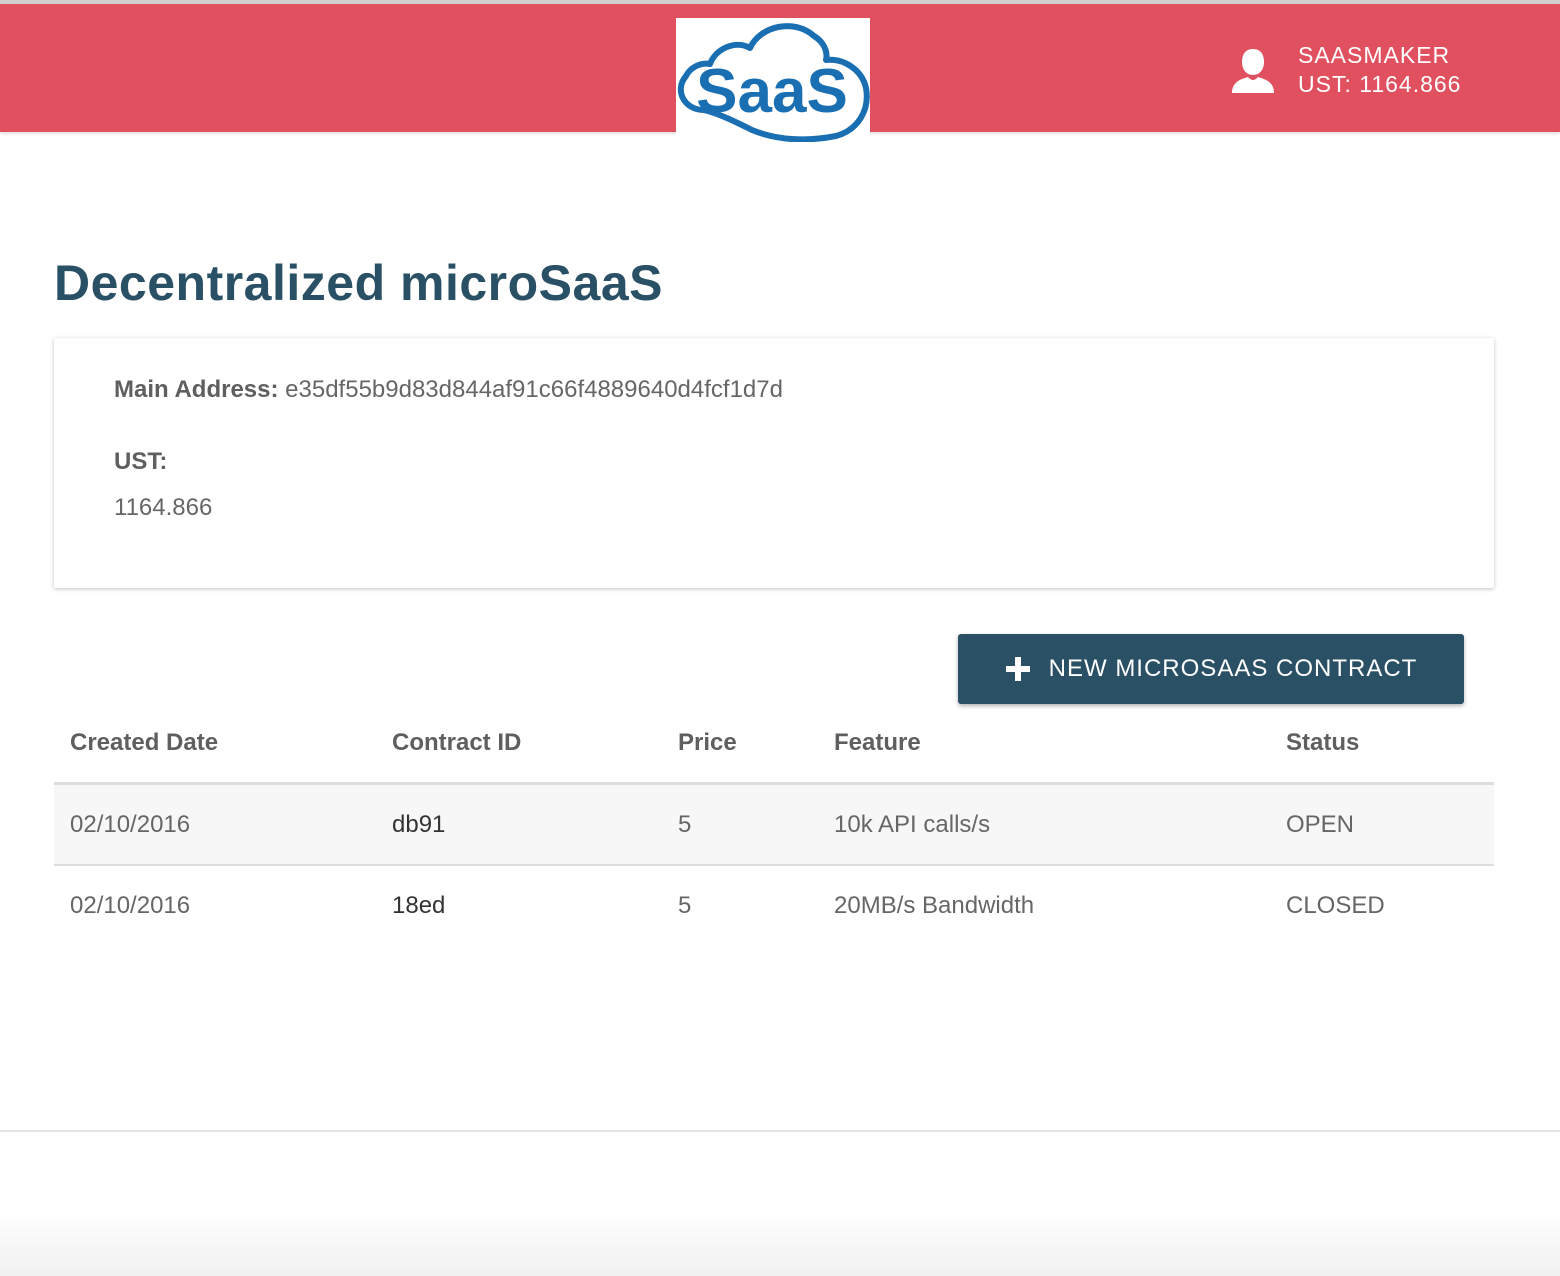 Image resolution: width=1560 pixels, height=1276 pixels. I want to click on header-status: Status, so click(1382, 744).